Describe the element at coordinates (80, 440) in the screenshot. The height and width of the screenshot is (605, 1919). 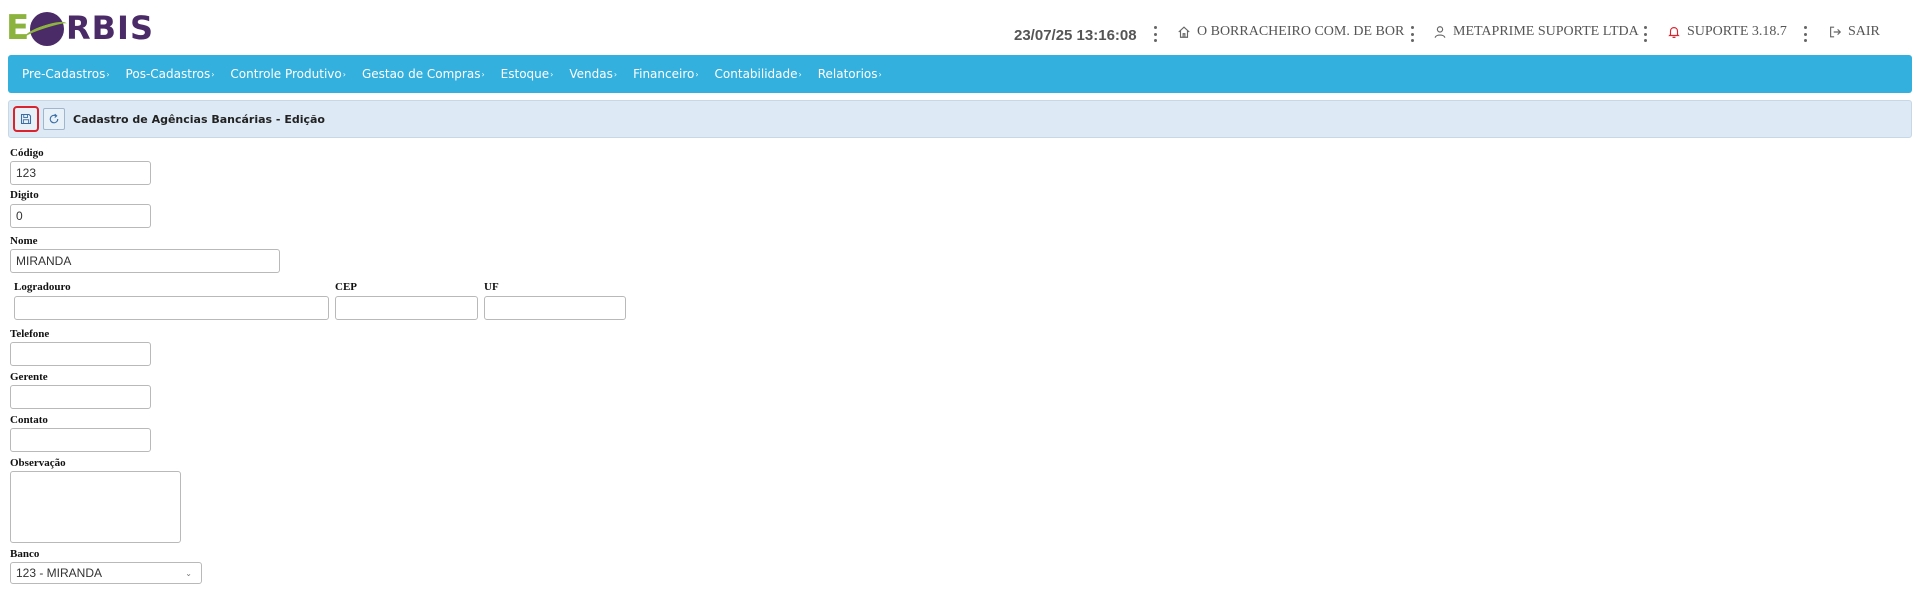
I see `contato-field` at that location.